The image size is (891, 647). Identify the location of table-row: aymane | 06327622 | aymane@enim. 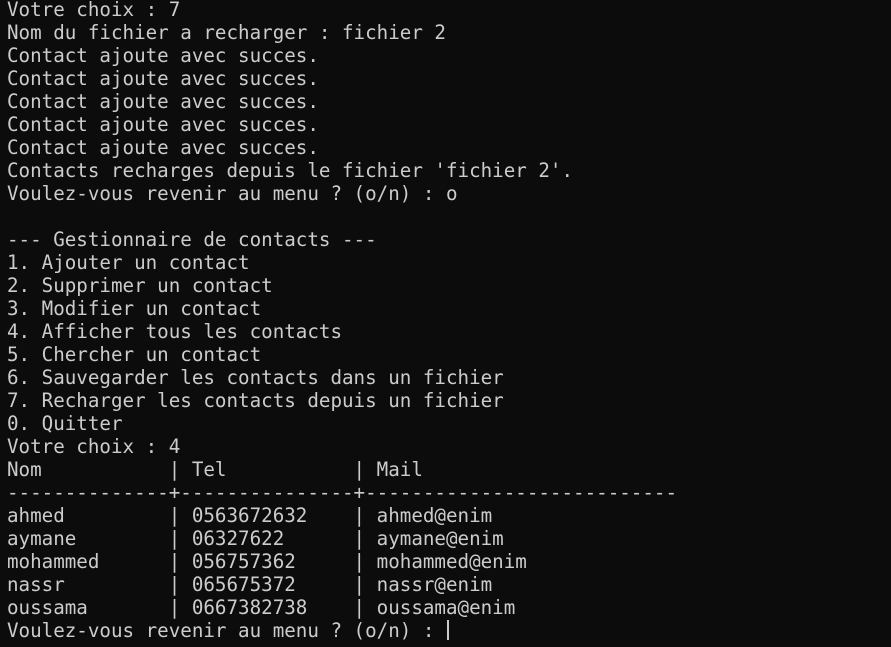
(255, 538).